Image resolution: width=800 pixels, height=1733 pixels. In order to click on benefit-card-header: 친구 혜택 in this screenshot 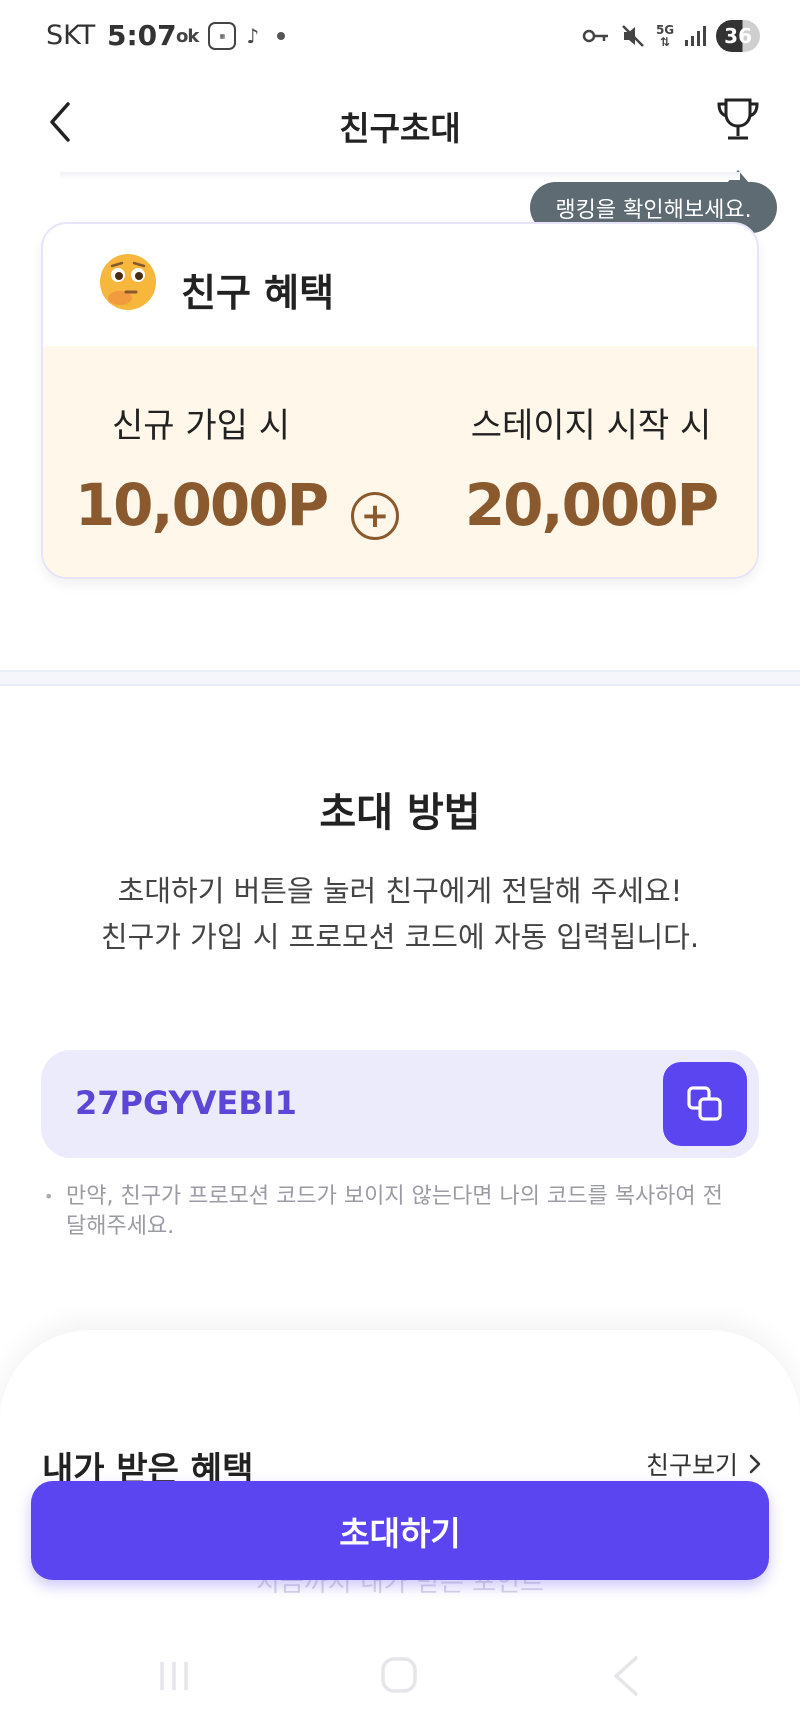, I will do `click(400, 285)`.